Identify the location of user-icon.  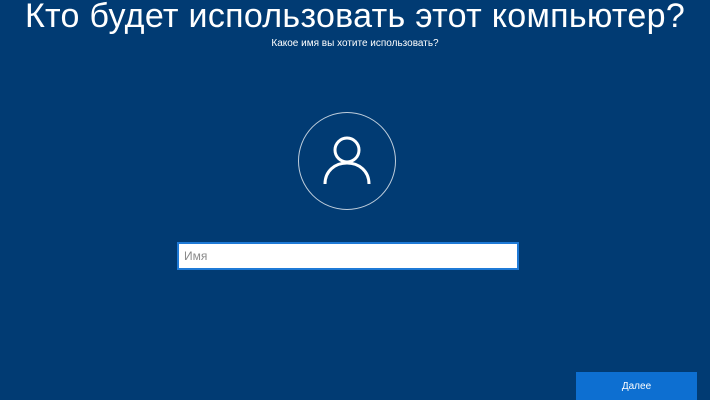
(347, 160).